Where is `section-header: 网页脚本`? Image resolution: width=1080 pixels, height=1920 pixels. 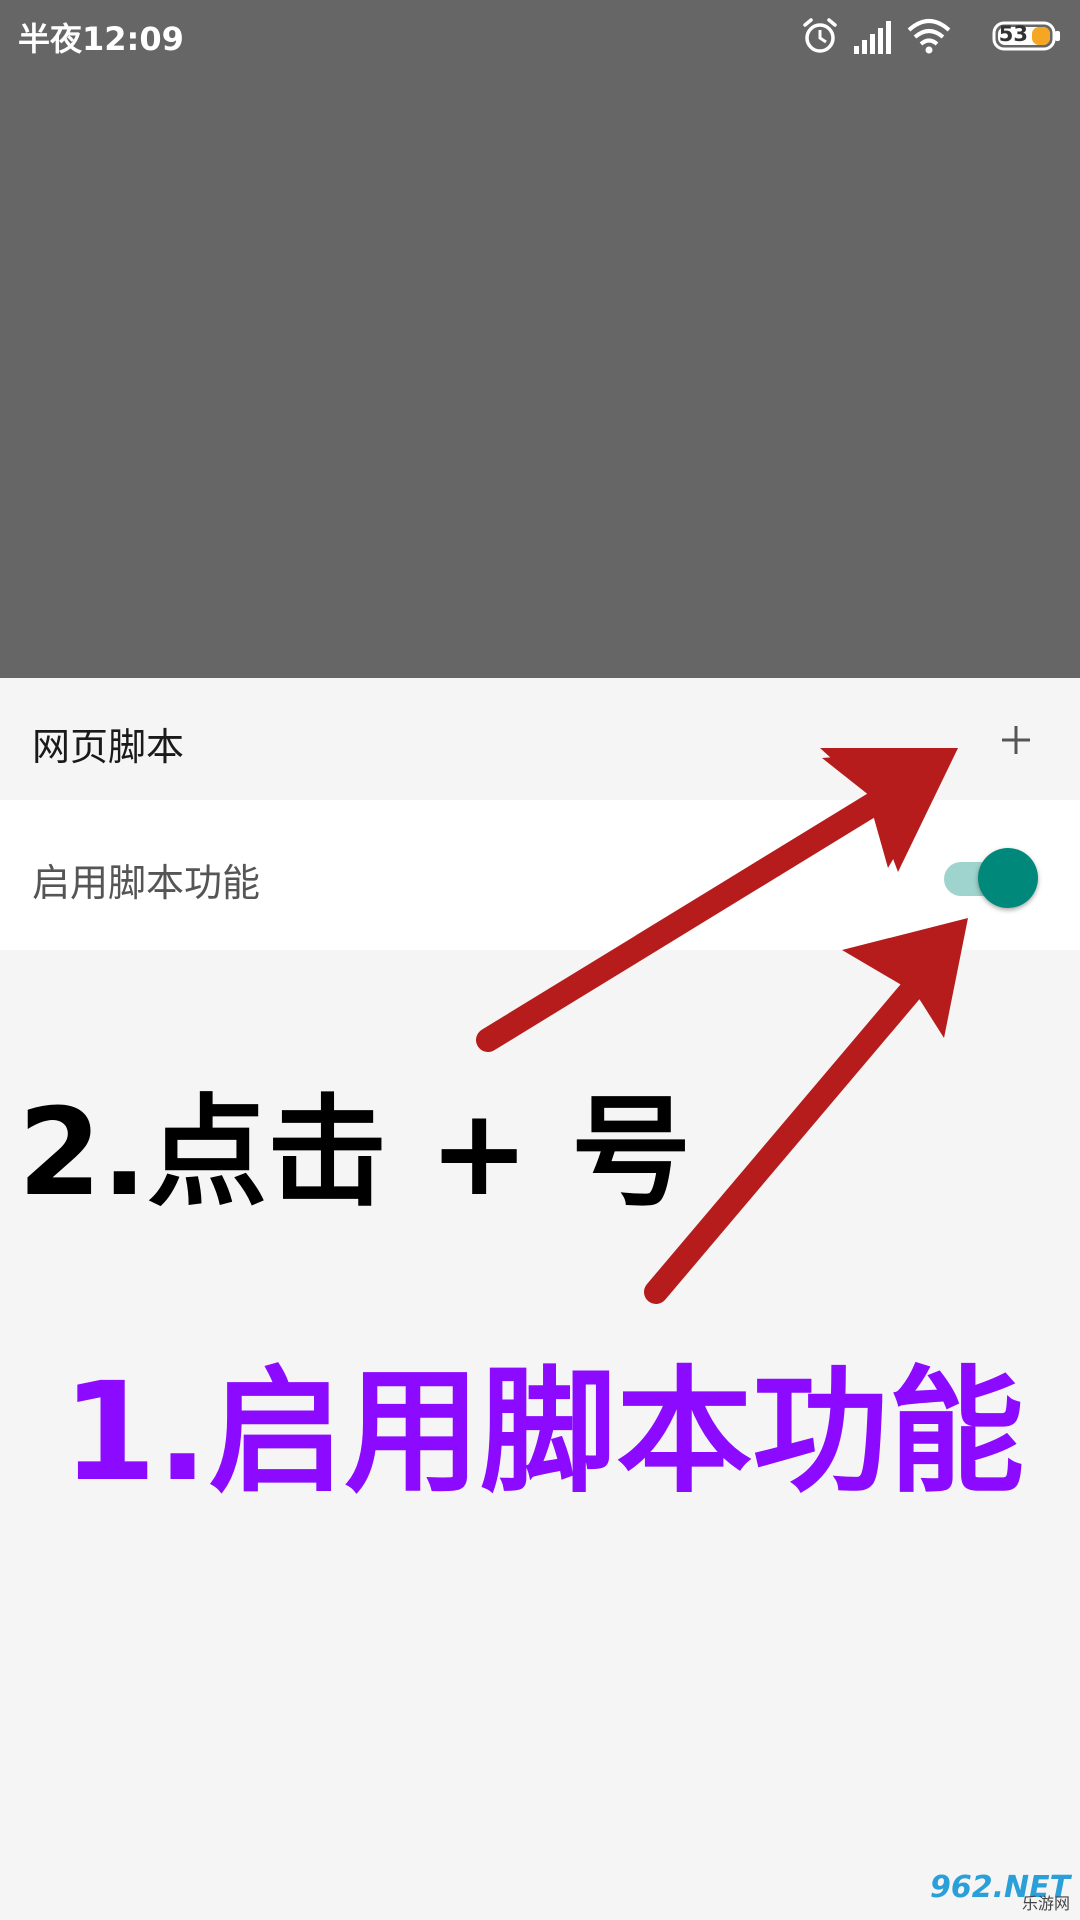 section-header: 网页脚本 is located at coordinates (540, 739).